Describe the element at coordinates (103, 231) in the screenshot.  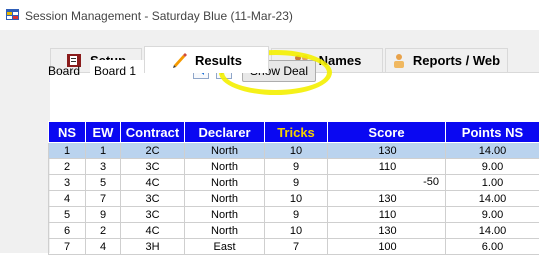
I see `cell-ew: 2` at that location.